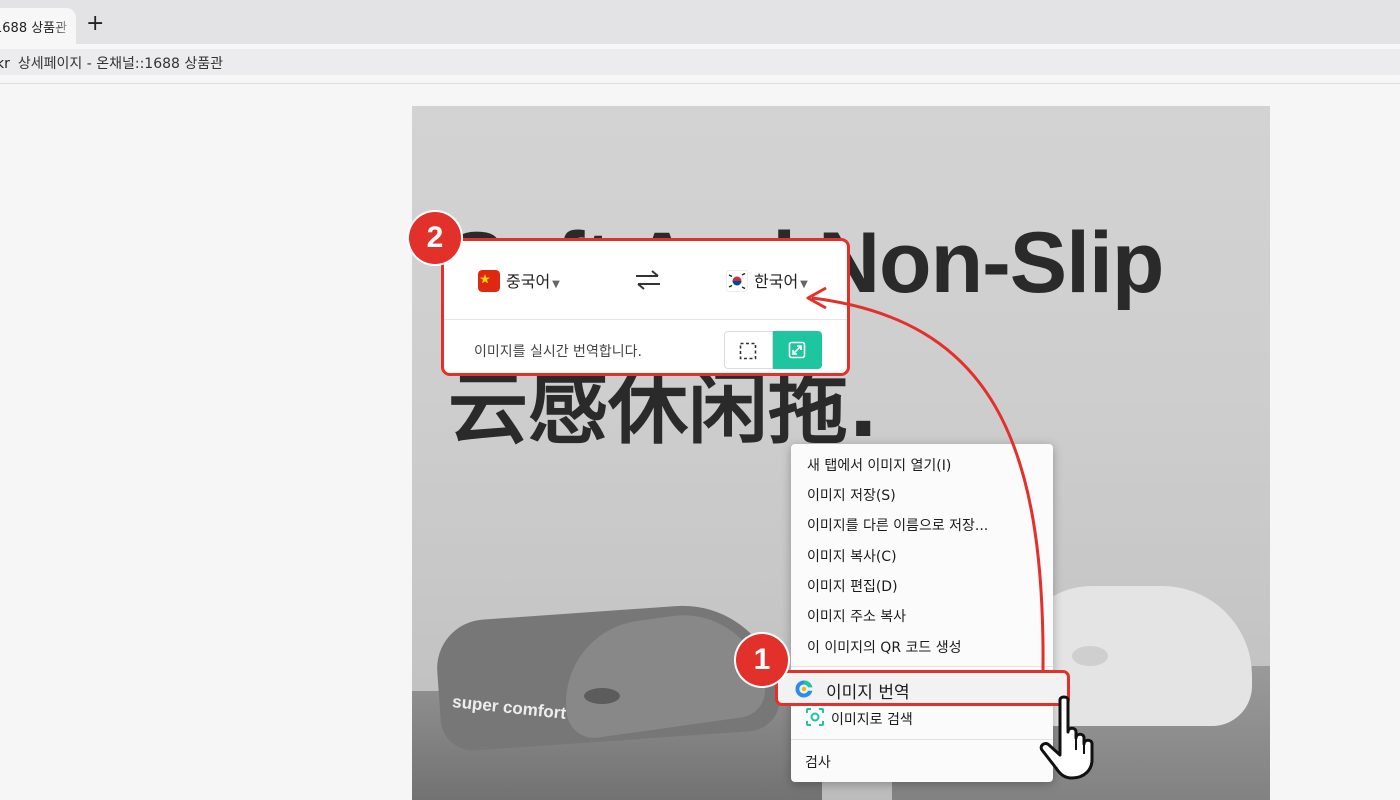  Describe the element at coordinates (762, 660) in the screenshot. I see `step-1-badge: 1` at that location.